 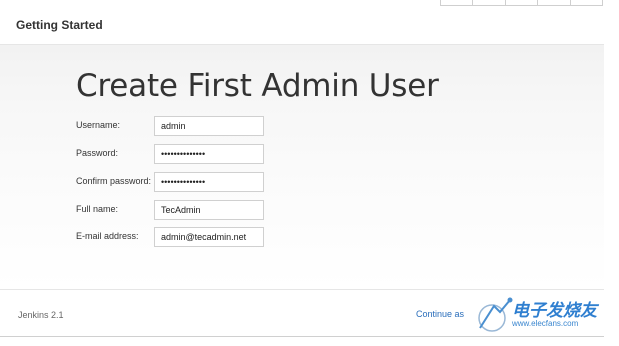 I want to click on header: Getting Started, so click(x=302, y=25).